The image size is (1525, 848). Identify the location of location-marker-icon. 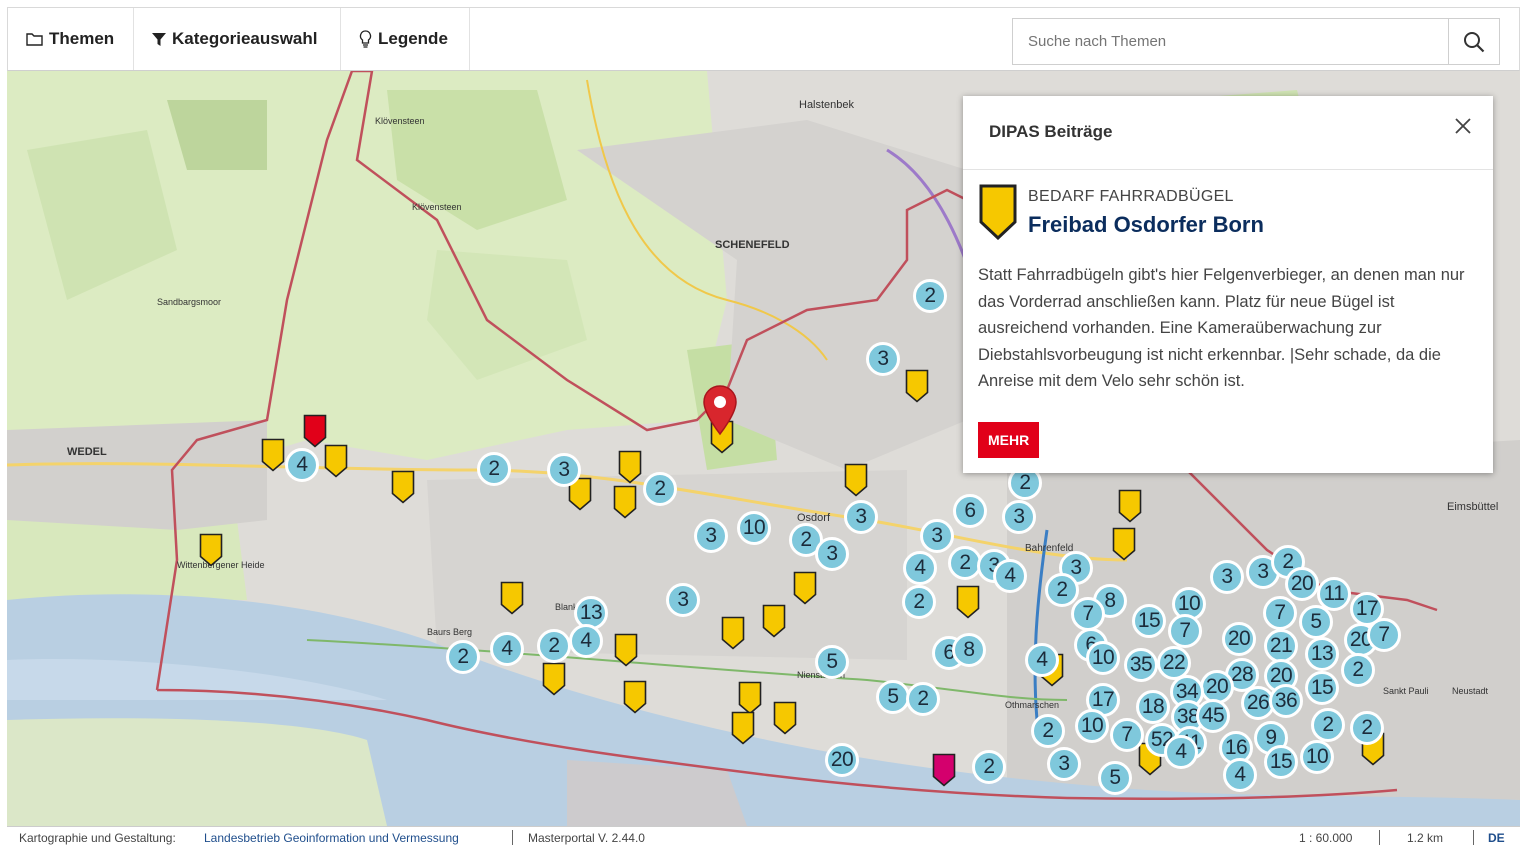
(720, 410).